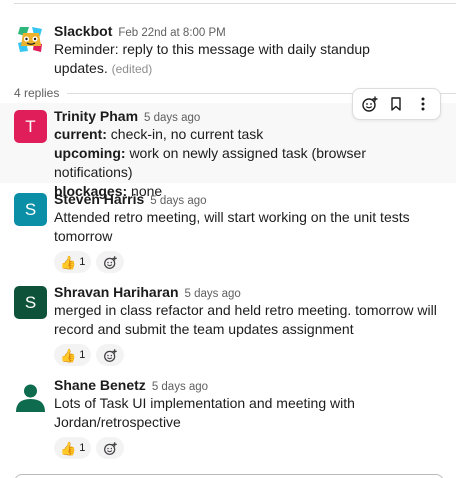 Image resolution: width=456 pixels, height=478 pixels. Describe the element at coordinates (81, 68) in the screenshot. I see `message-line-text: updates.` at that location.